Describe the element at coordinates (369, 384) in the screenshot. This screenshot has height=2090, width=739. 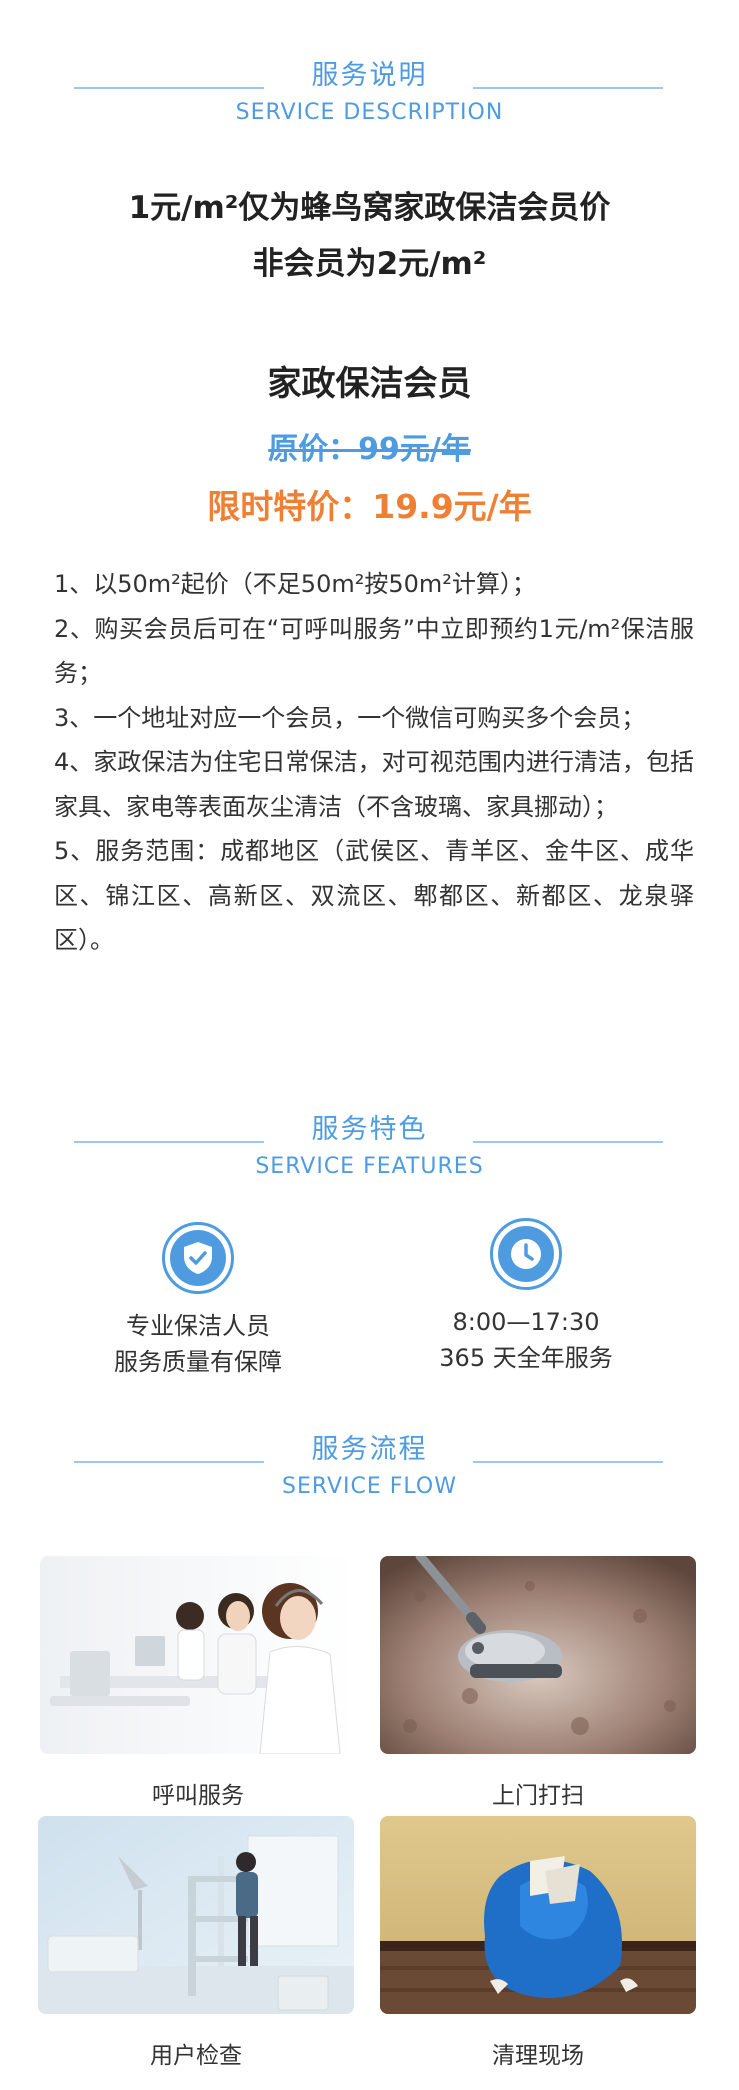
I see `membership-title: 家政保洁会员` at that location.